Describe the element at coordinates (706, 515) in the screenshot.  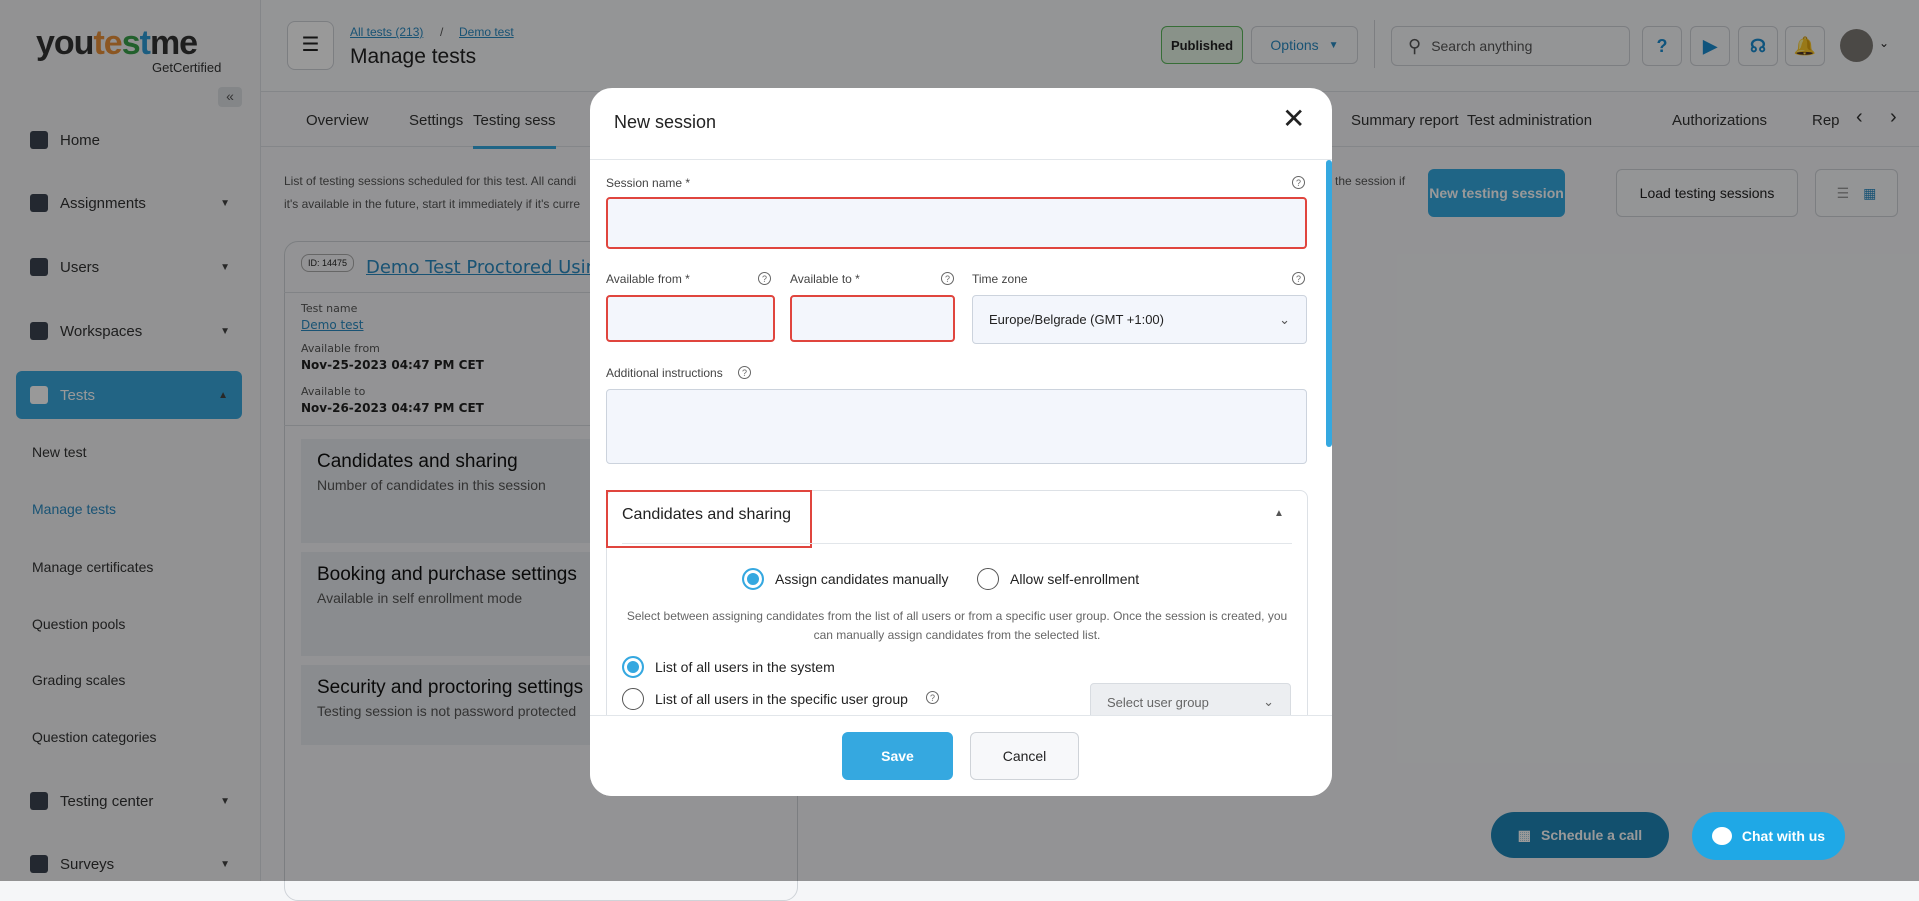
I see `section-title: Candidates and sharing` at that location.